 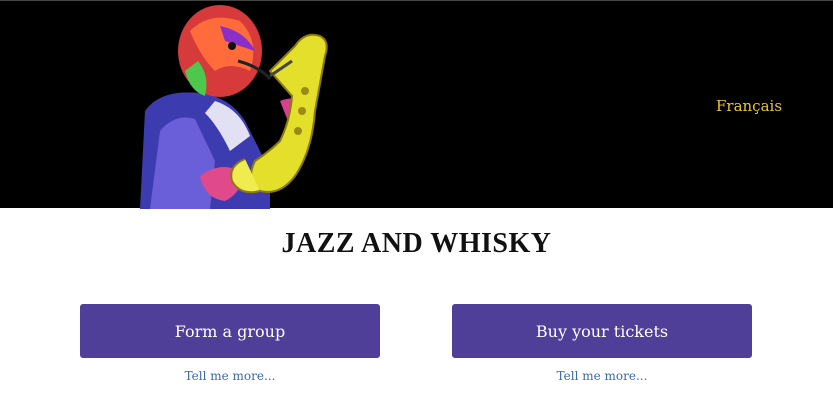 What do you see at coordinates (234, 107) in the screenshot?
I see `saxophone-player-illustration` at bounding box center [234, 107].